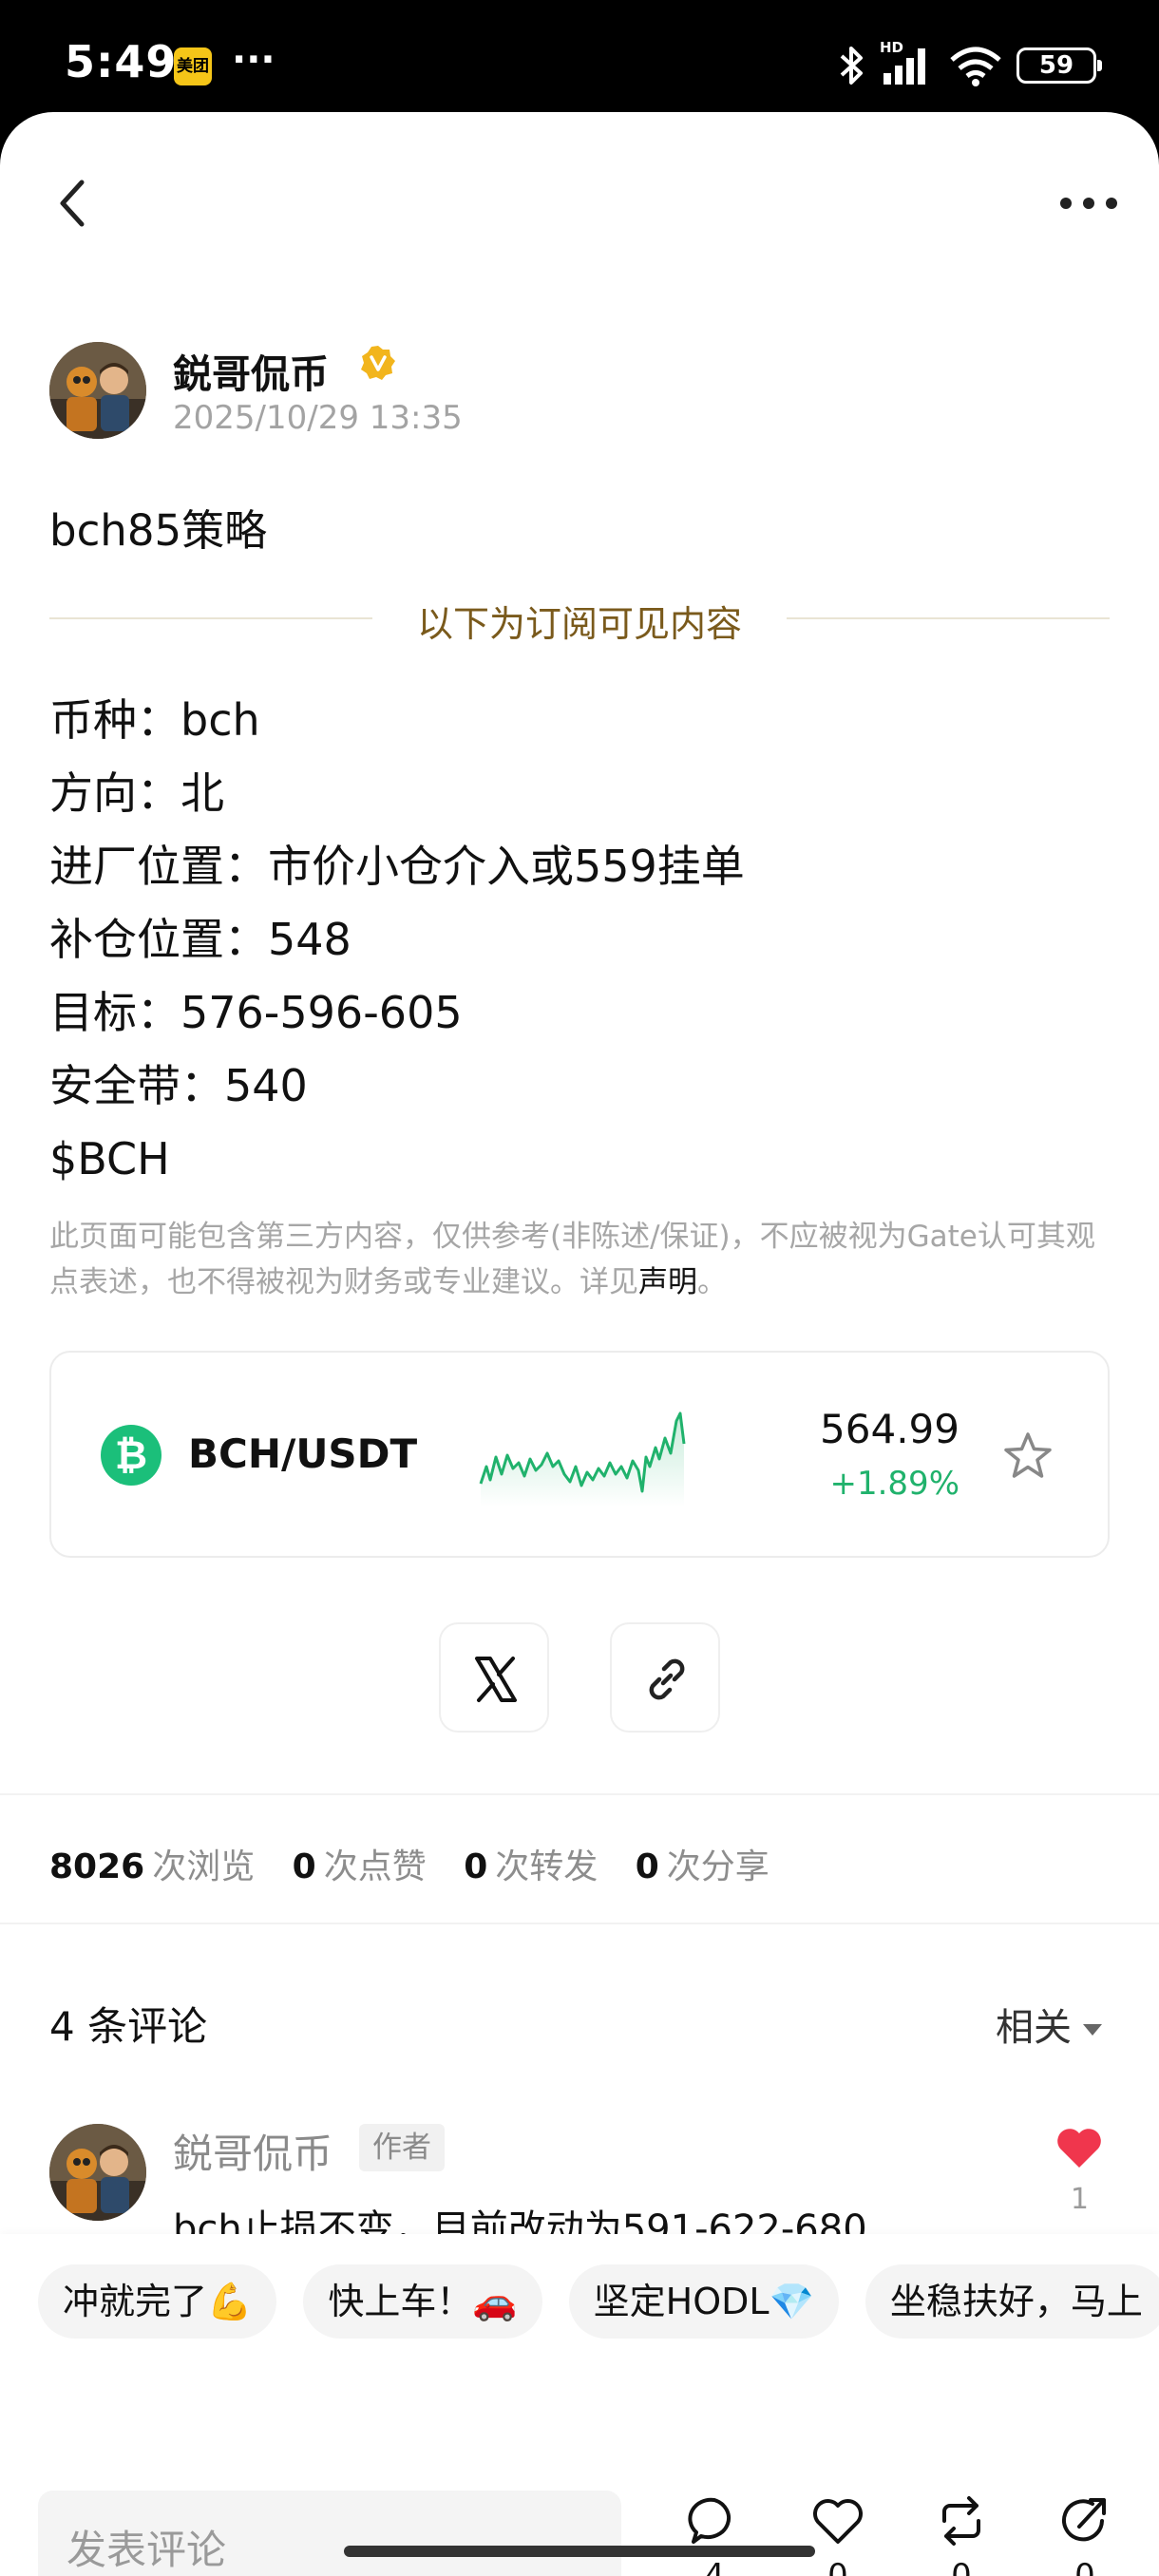  Describe the element at coordinates (838, 2521) in the screenshot. I see `heart-icon` at that location.